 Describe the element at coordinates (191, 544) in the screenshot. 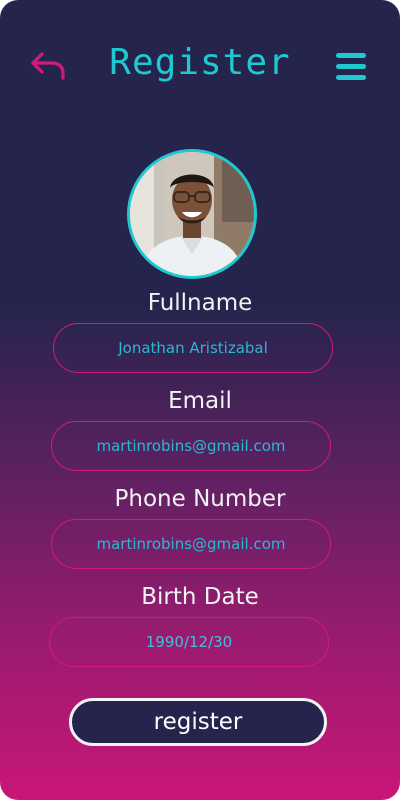

I see `phone-field` at that location.